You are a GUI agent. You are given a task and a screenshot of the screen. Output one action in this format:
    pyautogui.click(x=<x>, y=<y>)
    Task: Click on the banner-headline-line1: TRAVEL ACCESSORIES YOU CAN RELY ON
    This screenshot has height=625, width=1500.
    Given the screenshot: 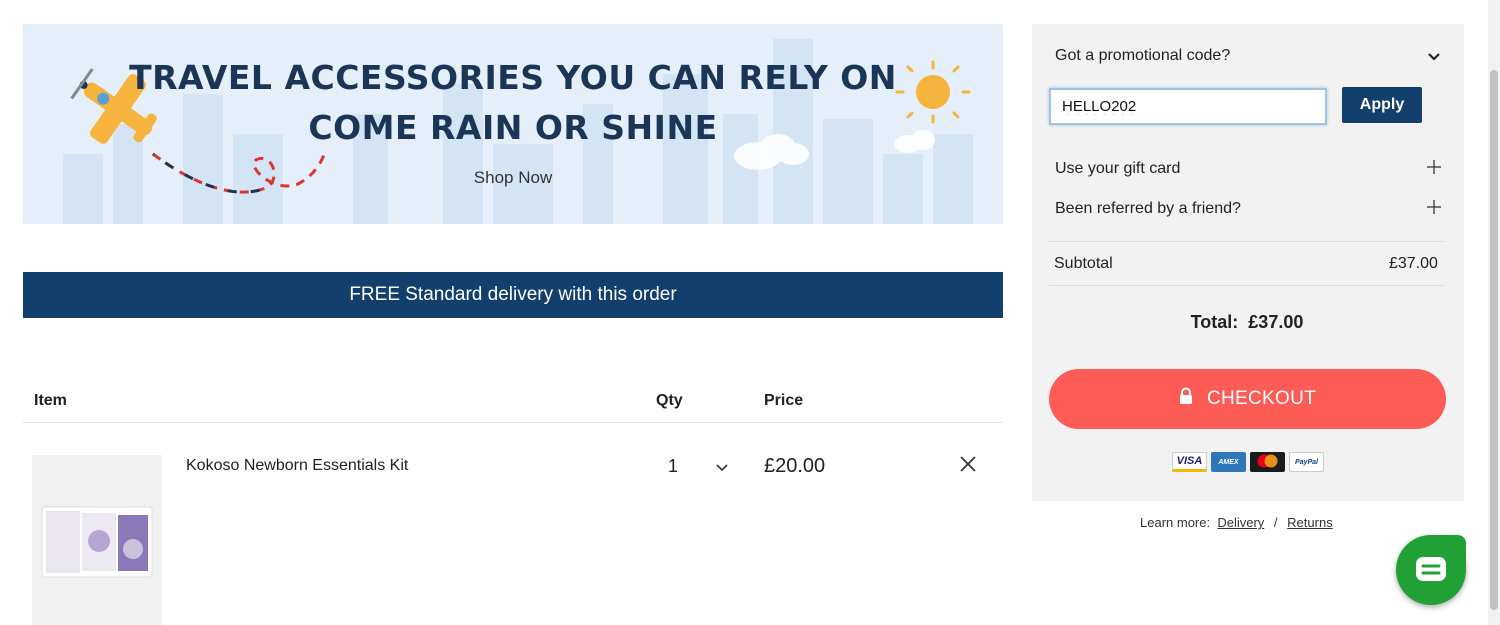 What is the action you would take?
    pyautogui.click(x=513, y=77)
    